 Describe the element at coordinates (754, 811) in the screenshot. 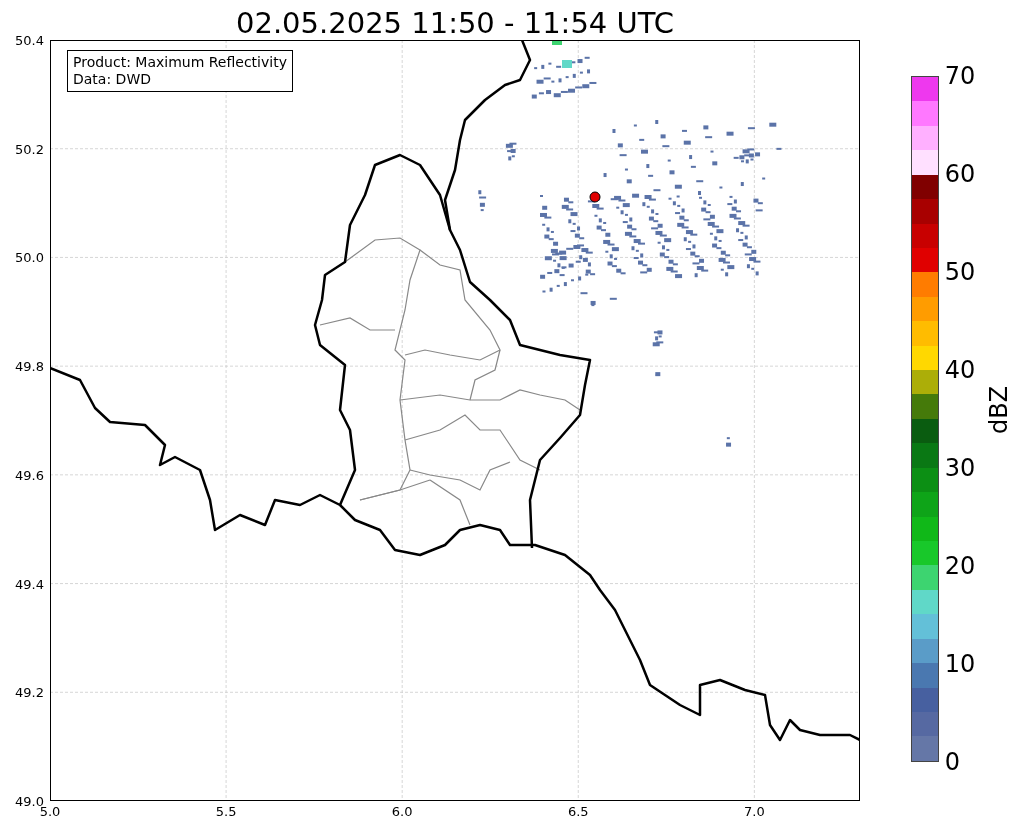

I see `x-tick-label: 7.0` at that location.